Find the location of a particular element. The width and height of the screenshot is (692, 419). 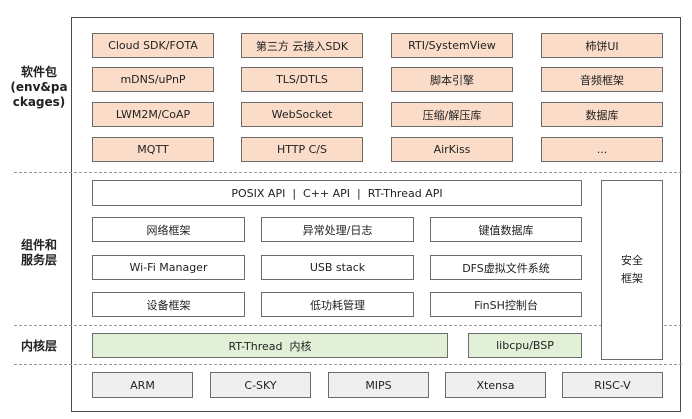

package-label: 柿饼UI is located at coordinates (602, 46).